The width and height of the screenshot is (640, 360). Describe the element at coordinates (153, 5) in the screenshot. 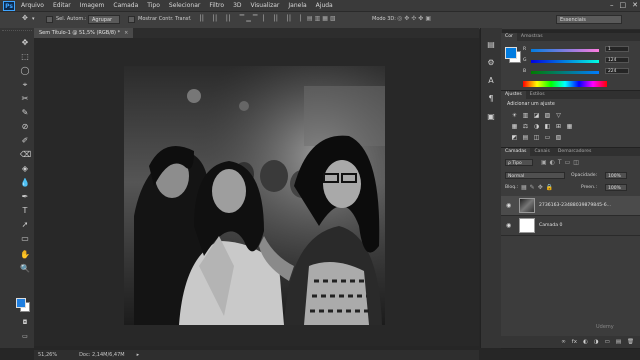

I see `menu-tipo: Tipo` at that location.